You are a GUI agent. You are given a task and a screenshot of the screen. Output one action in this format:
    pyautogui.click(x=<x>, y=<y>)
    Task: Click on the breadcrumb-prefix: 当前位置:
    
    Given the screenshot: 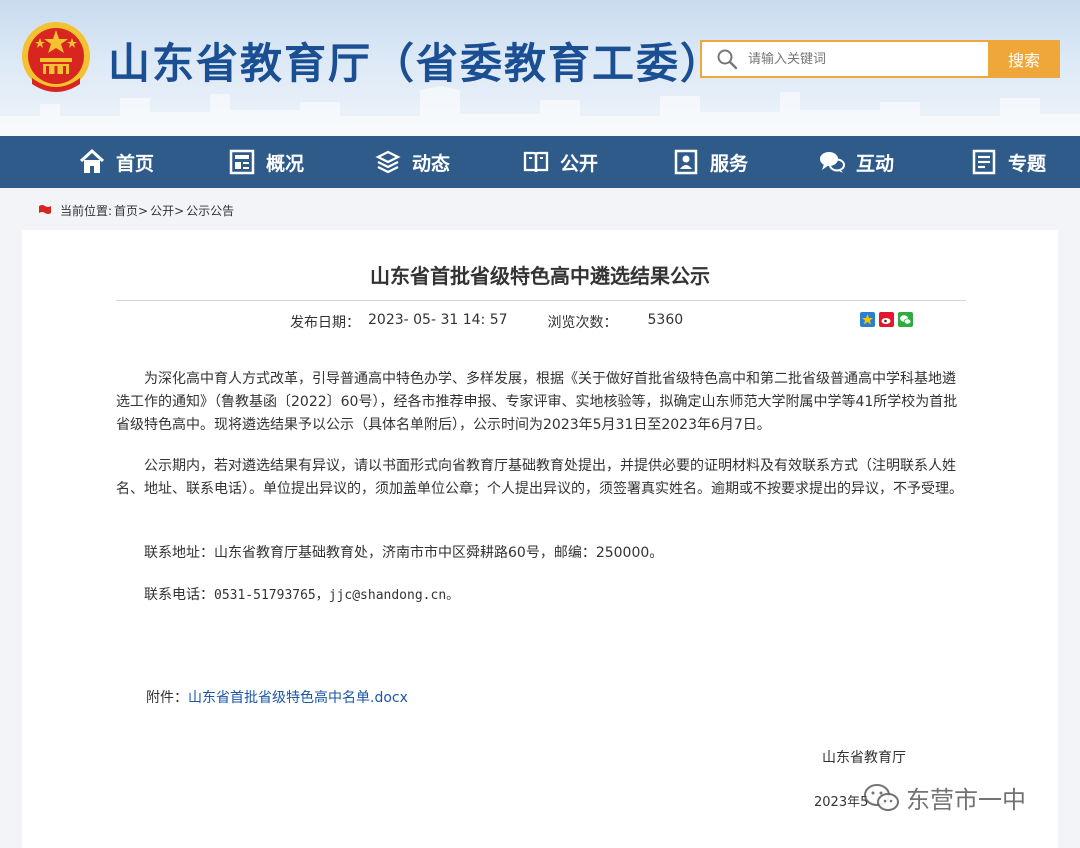 What is the action you would take?
    pyautogui.click(x=86, y=210)
    